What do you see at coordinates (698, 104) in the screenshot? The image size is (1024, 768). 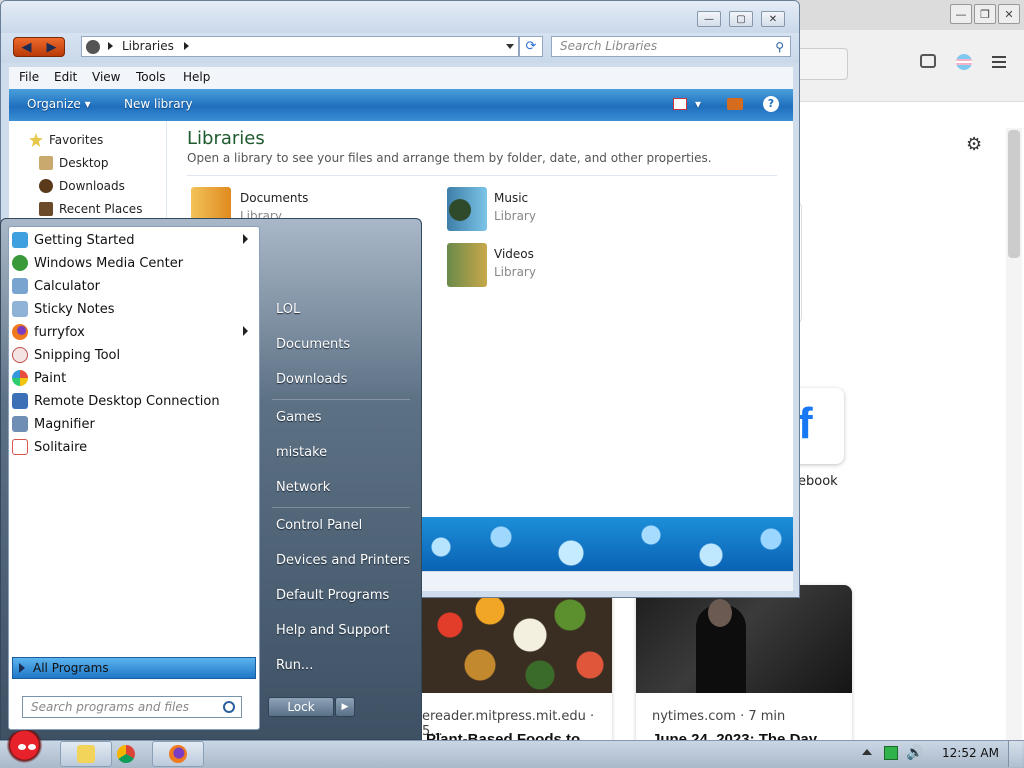 I see `view-dropdown-icon: ▾` at bounding box center [698, 104].